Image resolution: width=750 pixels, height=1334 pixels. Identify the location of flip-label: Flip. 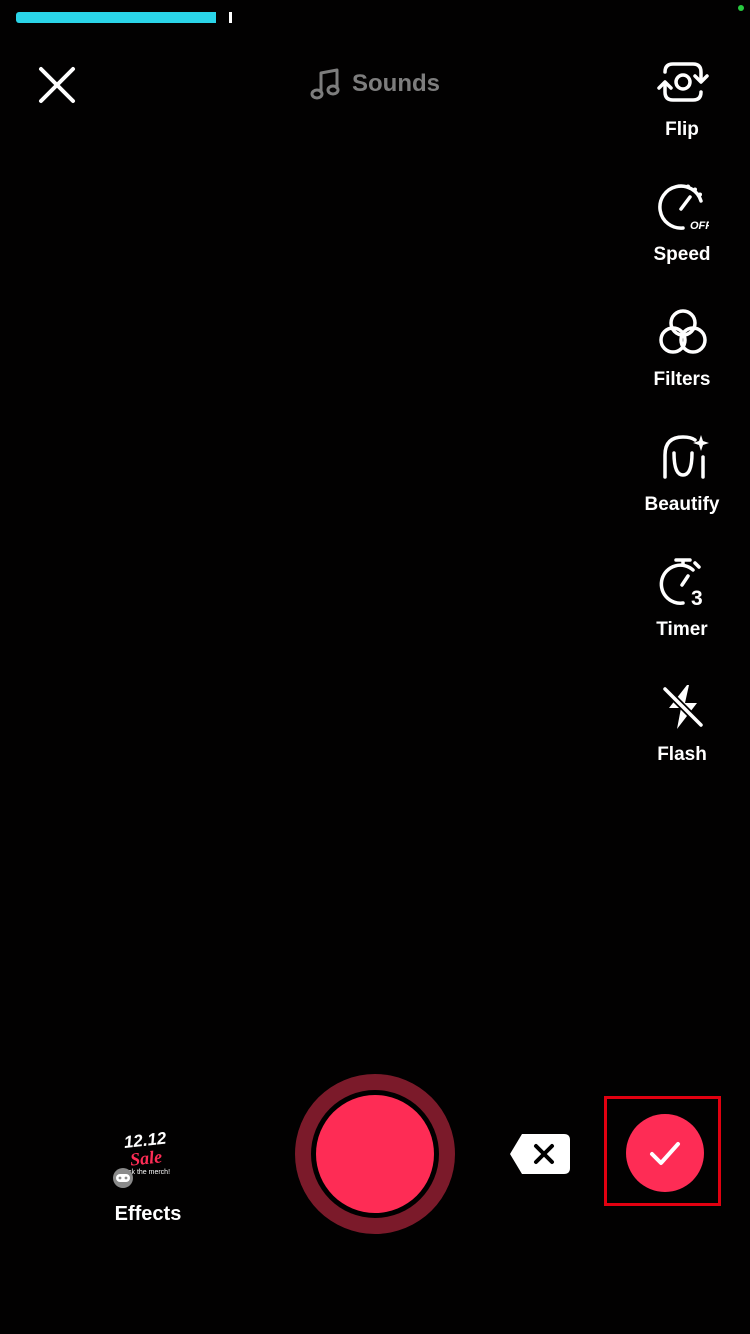
(682, 129).